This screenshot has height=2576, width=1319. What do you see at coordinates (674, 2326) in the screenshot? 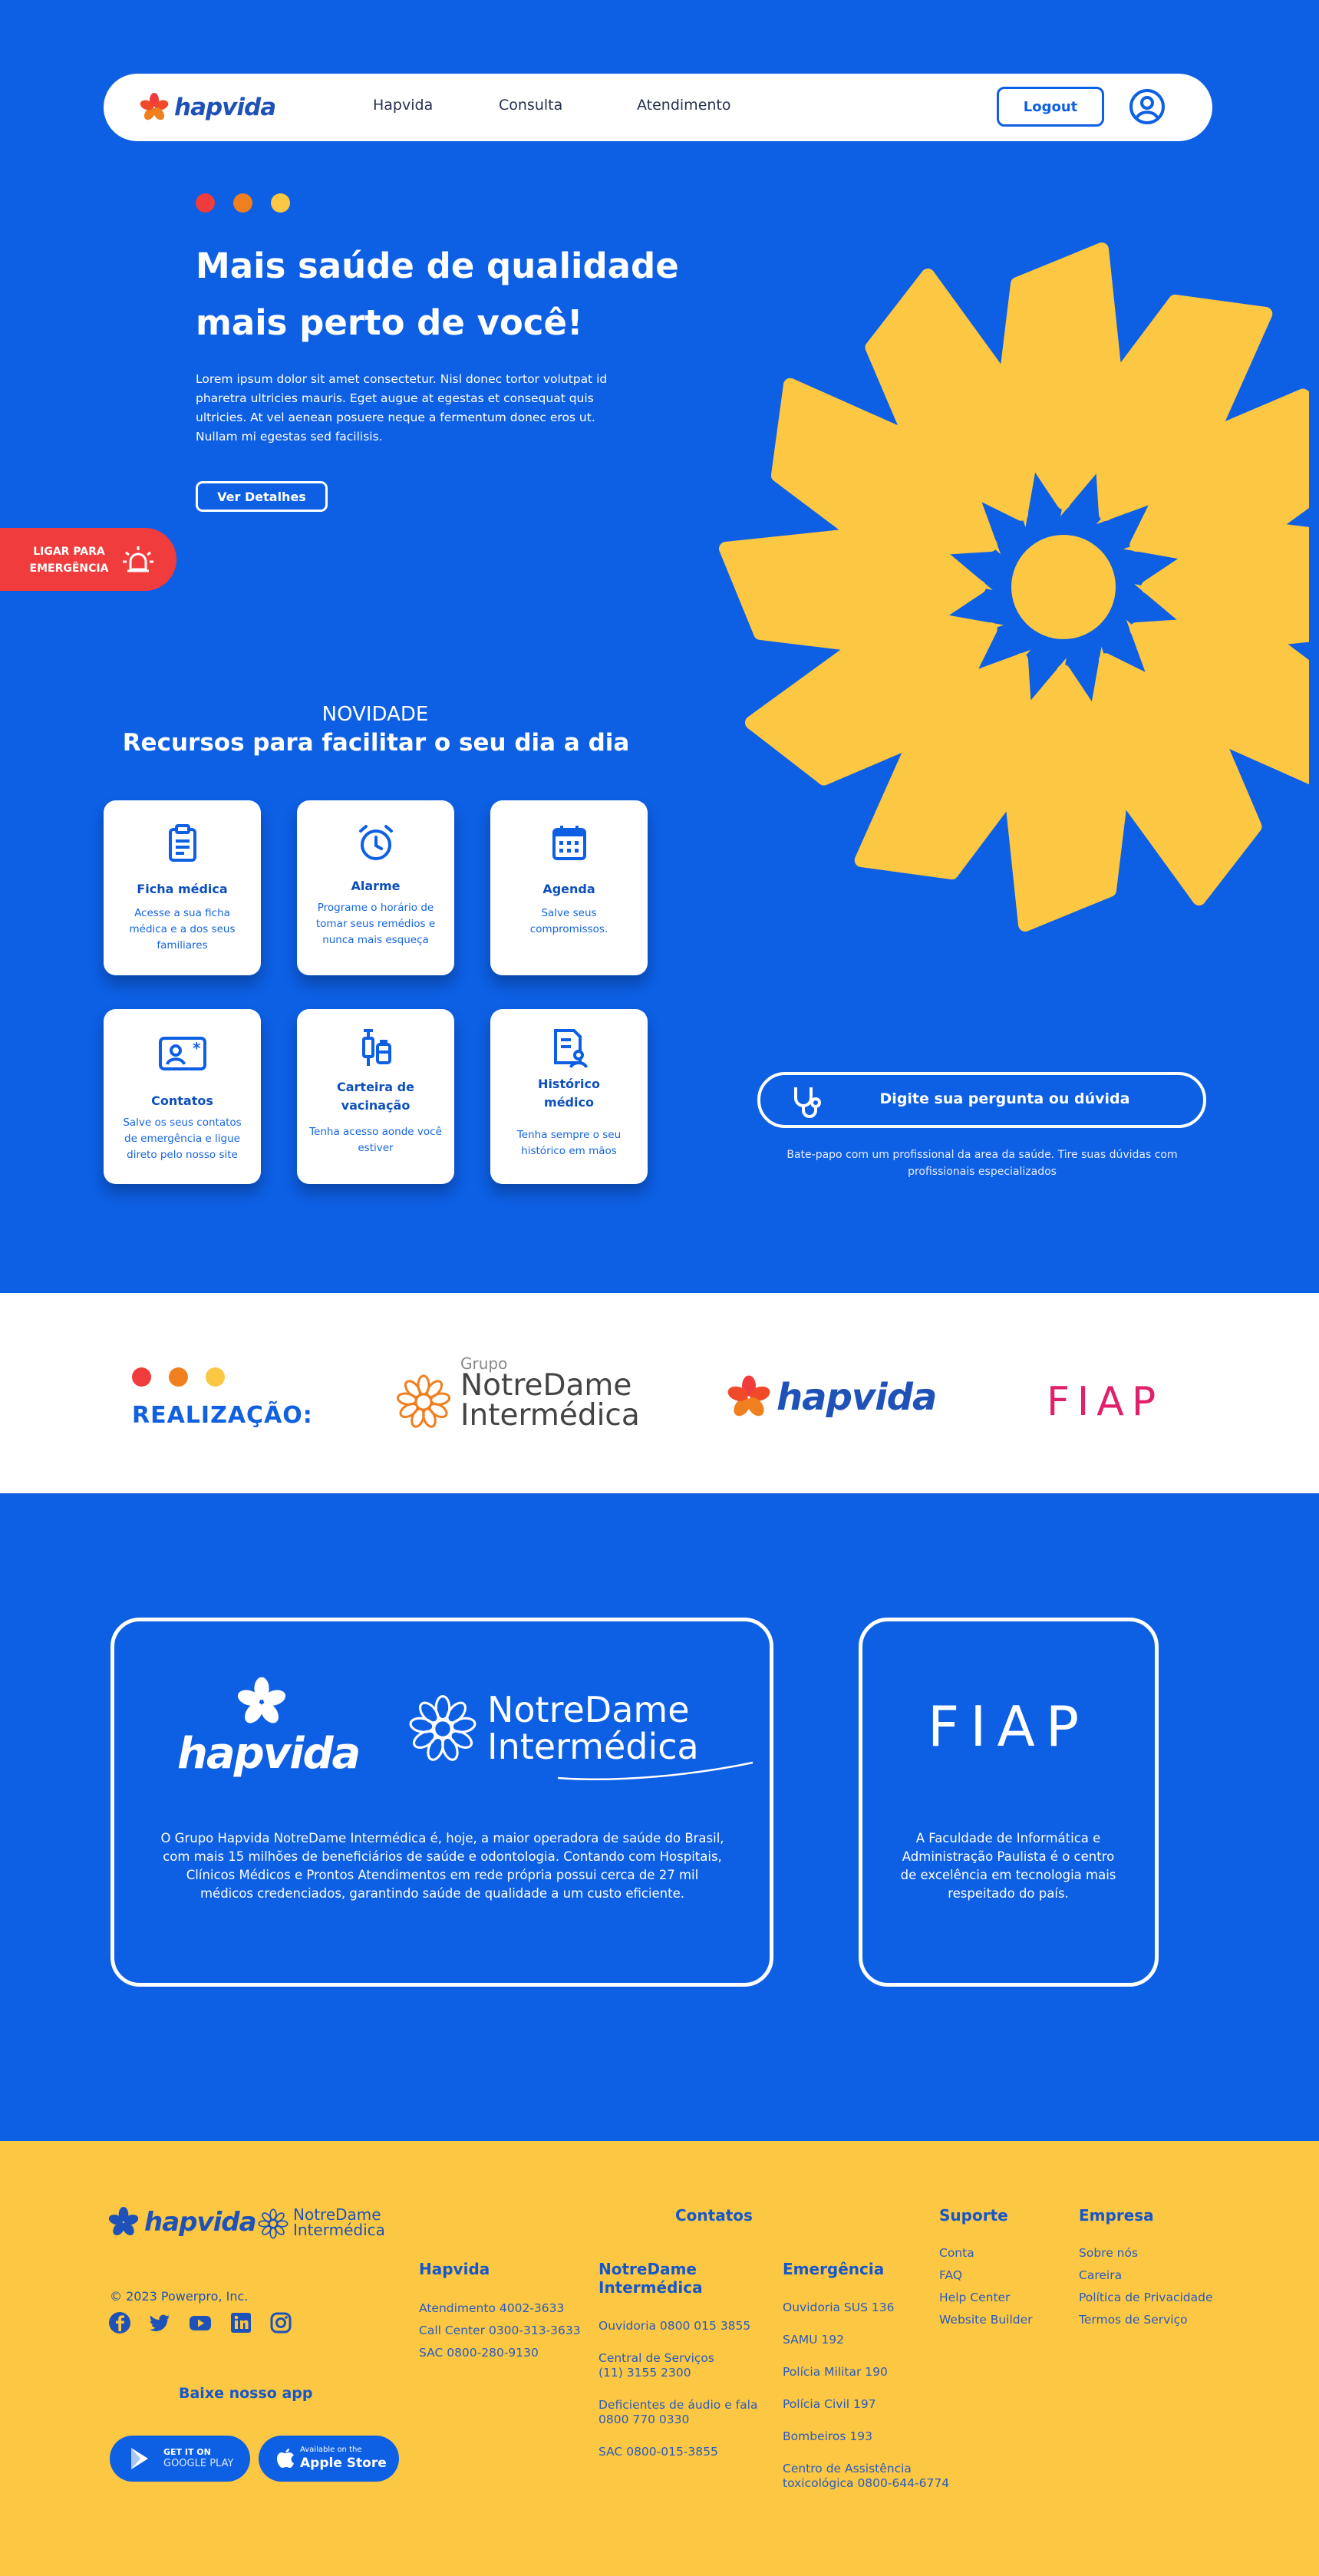
I see `footer-link: Ouvidoria 0800 015 3855` at bounding box center [674, 2326].